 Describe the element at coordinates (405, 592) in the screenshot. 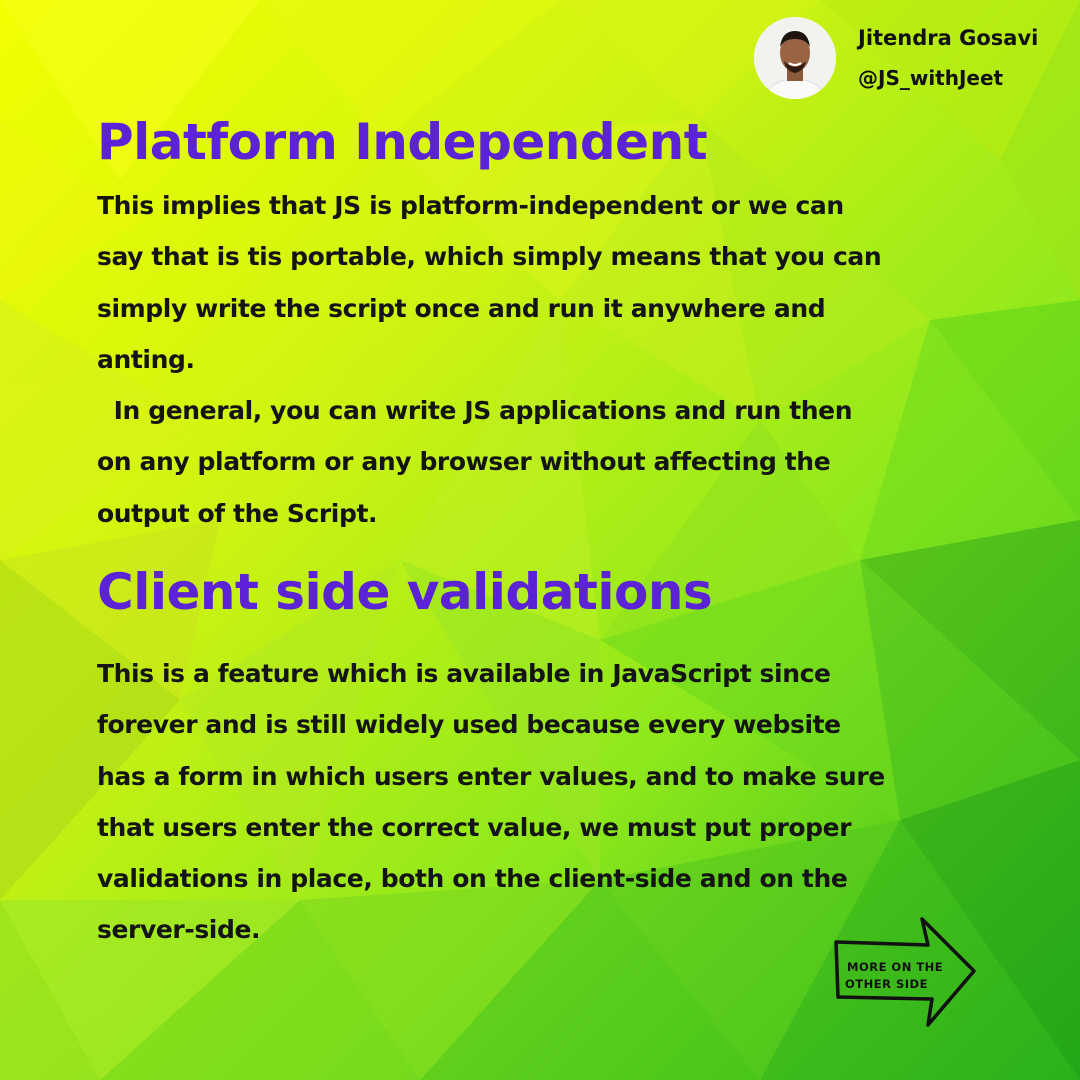

I see `section-heading-client-side-validations: Client side validations` at that location.